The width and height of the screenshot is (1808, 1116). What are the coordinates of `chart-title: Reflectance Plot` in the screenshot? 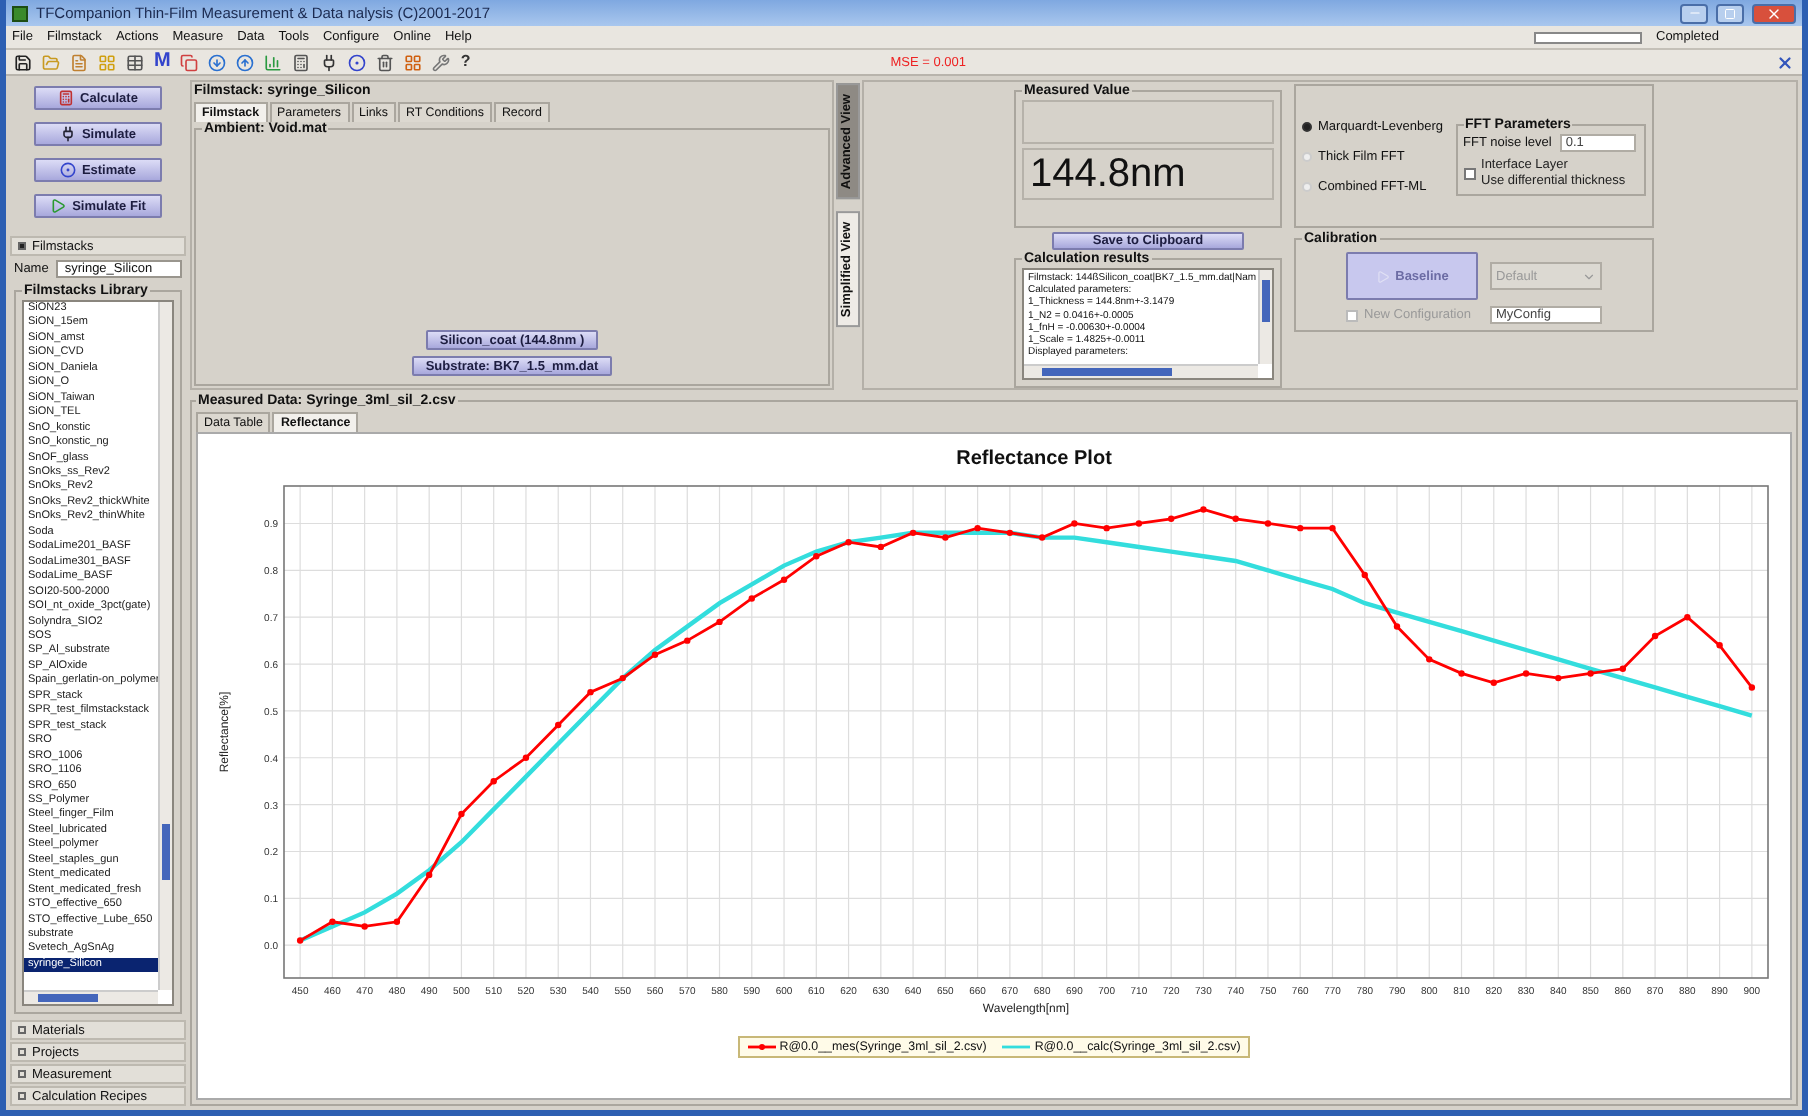 It's located at (1034, 459).